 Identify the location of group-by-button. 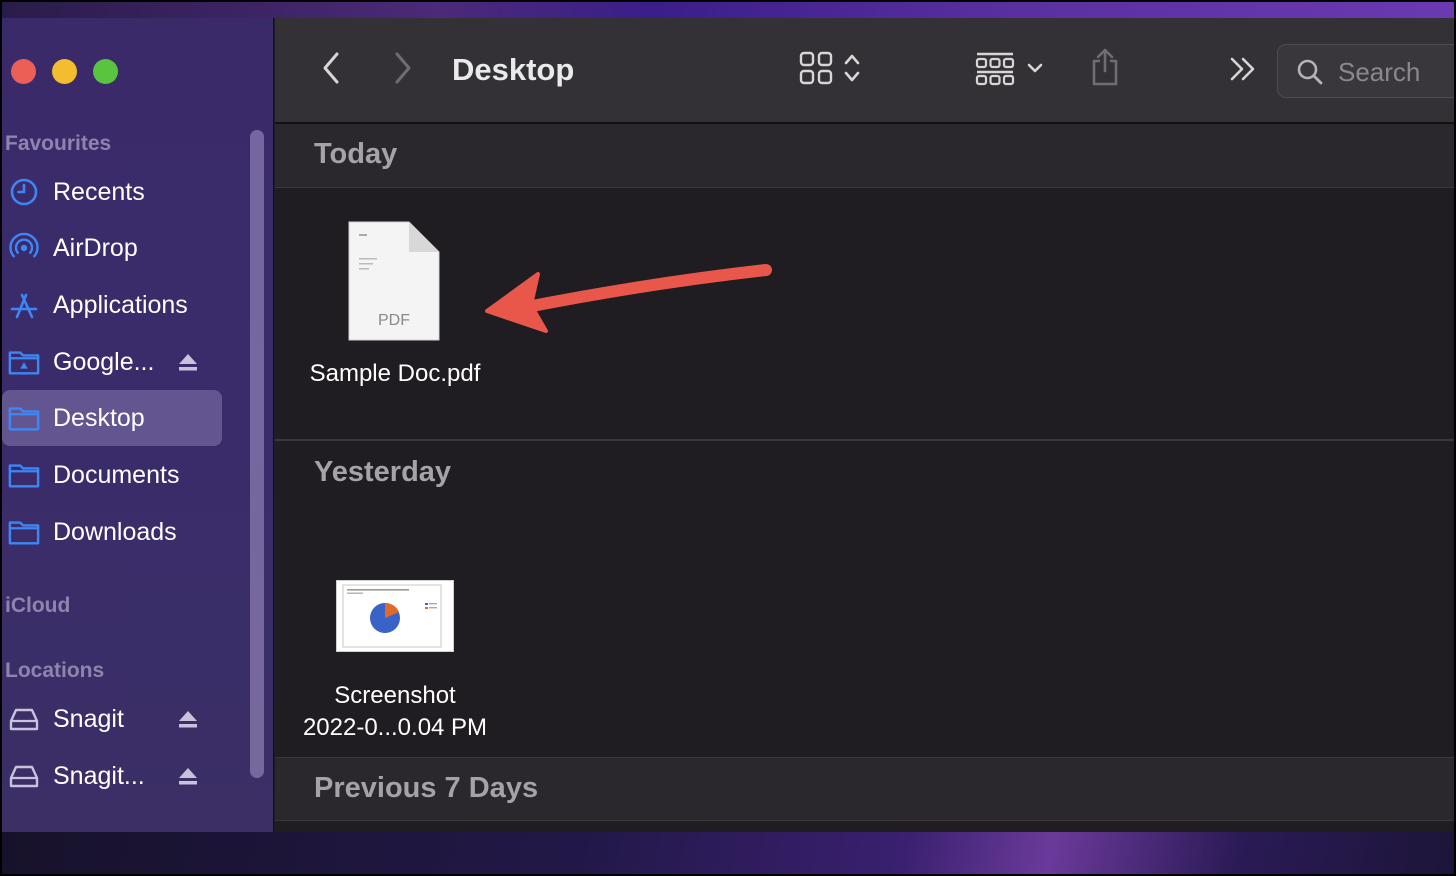
(1009, 70).